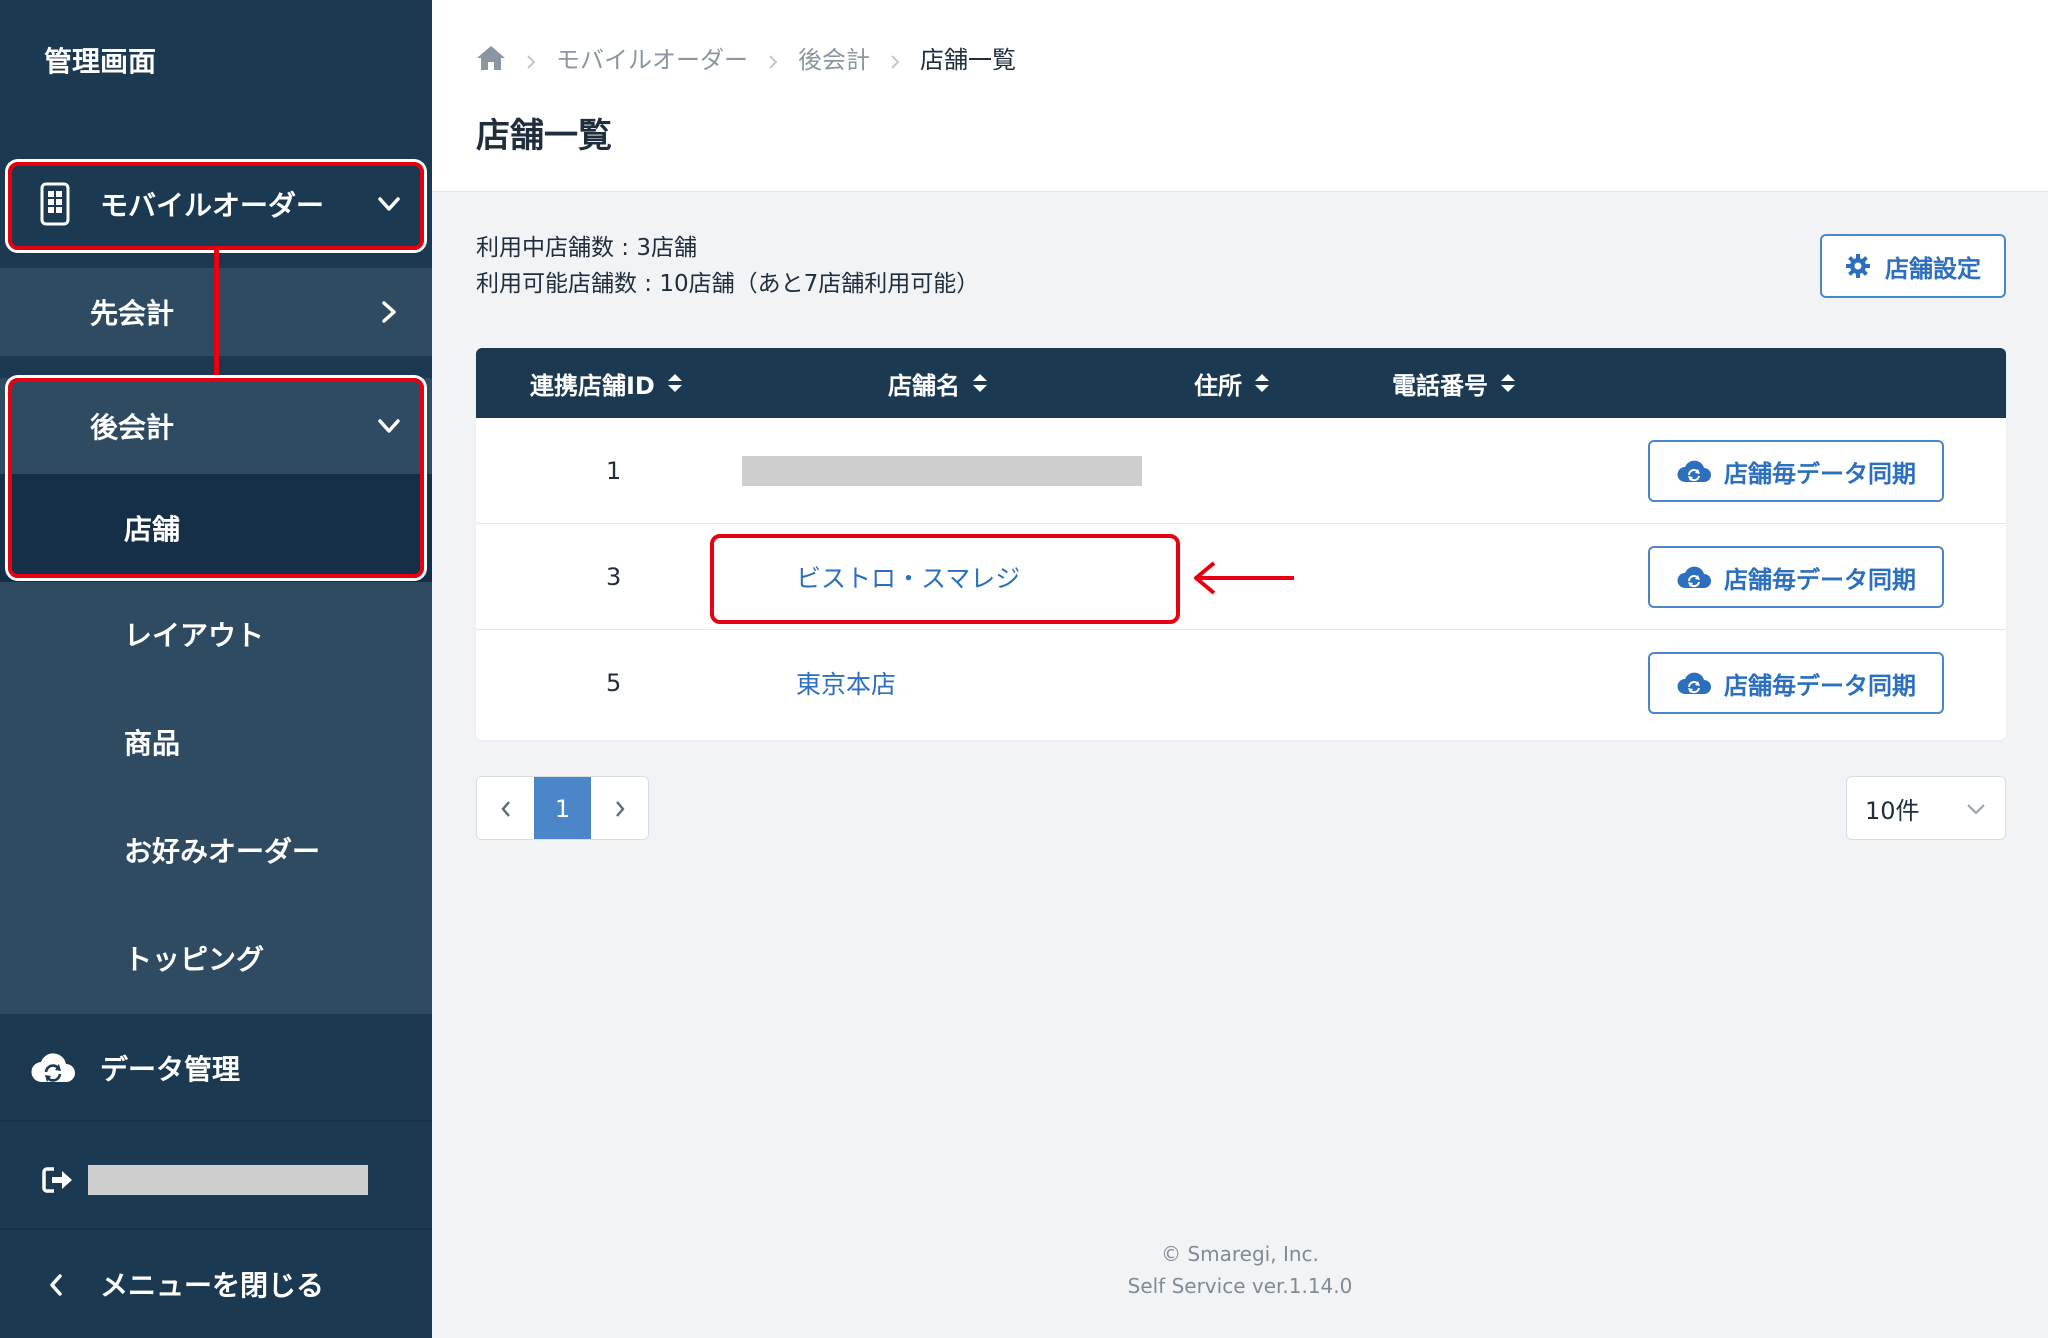 The image size is (2048, 1338). I want to click on sidebar-item-products: 商品, so click(152, 742).